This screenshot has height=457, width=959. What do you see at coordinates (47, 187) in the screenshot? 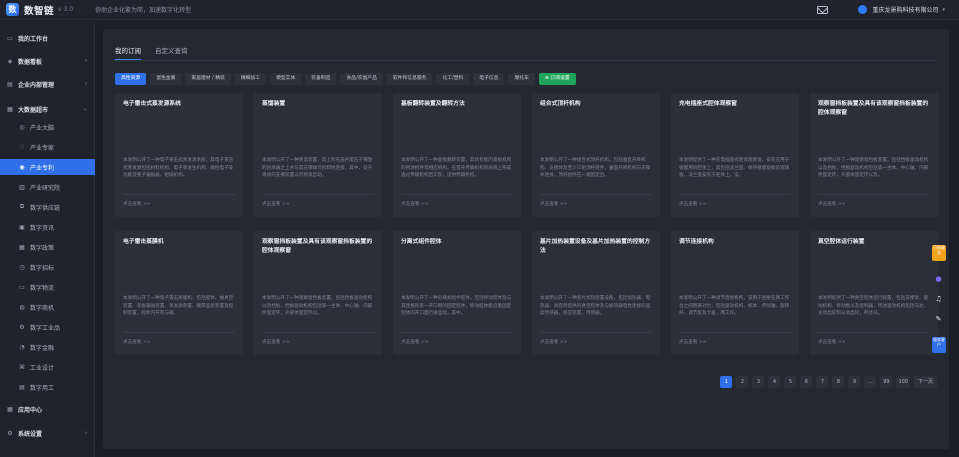
I see `sidebar-item-research: ▥ 产业研究院` at bounding box center [47, 187].